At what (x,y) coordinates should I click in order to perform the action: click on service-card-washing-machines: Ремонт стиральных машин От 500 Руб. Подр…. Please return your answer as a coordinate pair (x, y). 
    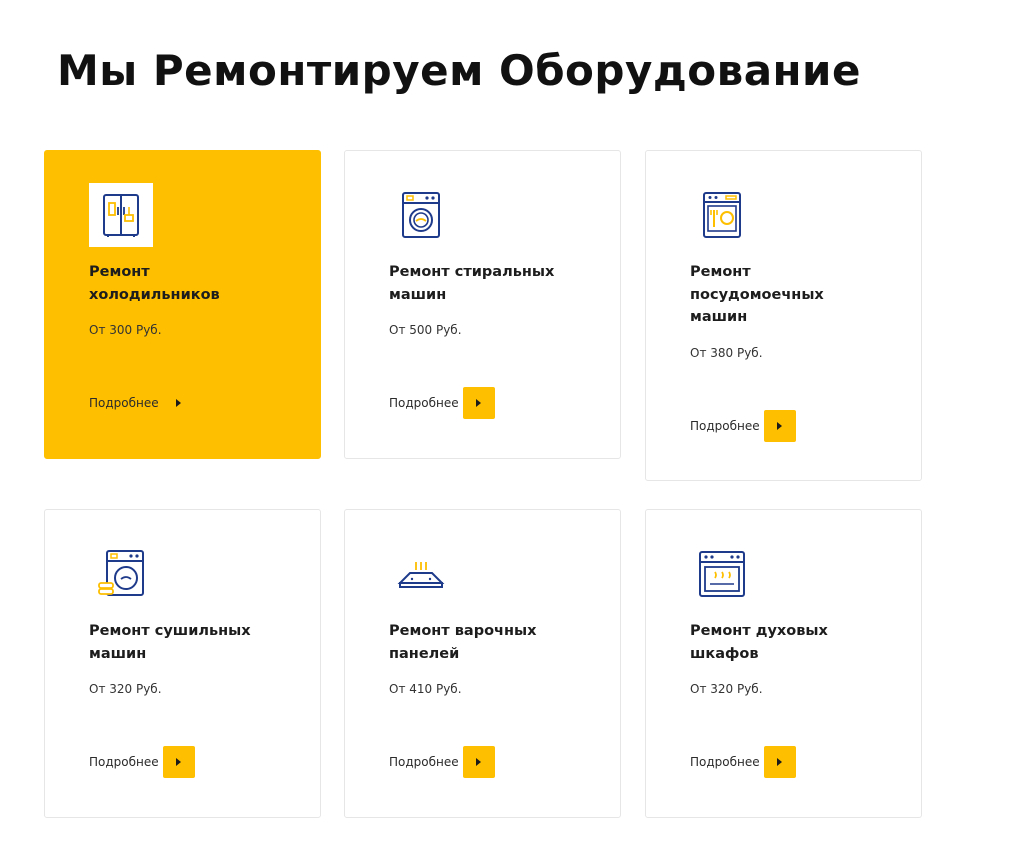
    Looking at the image, I should click on (482, 304).